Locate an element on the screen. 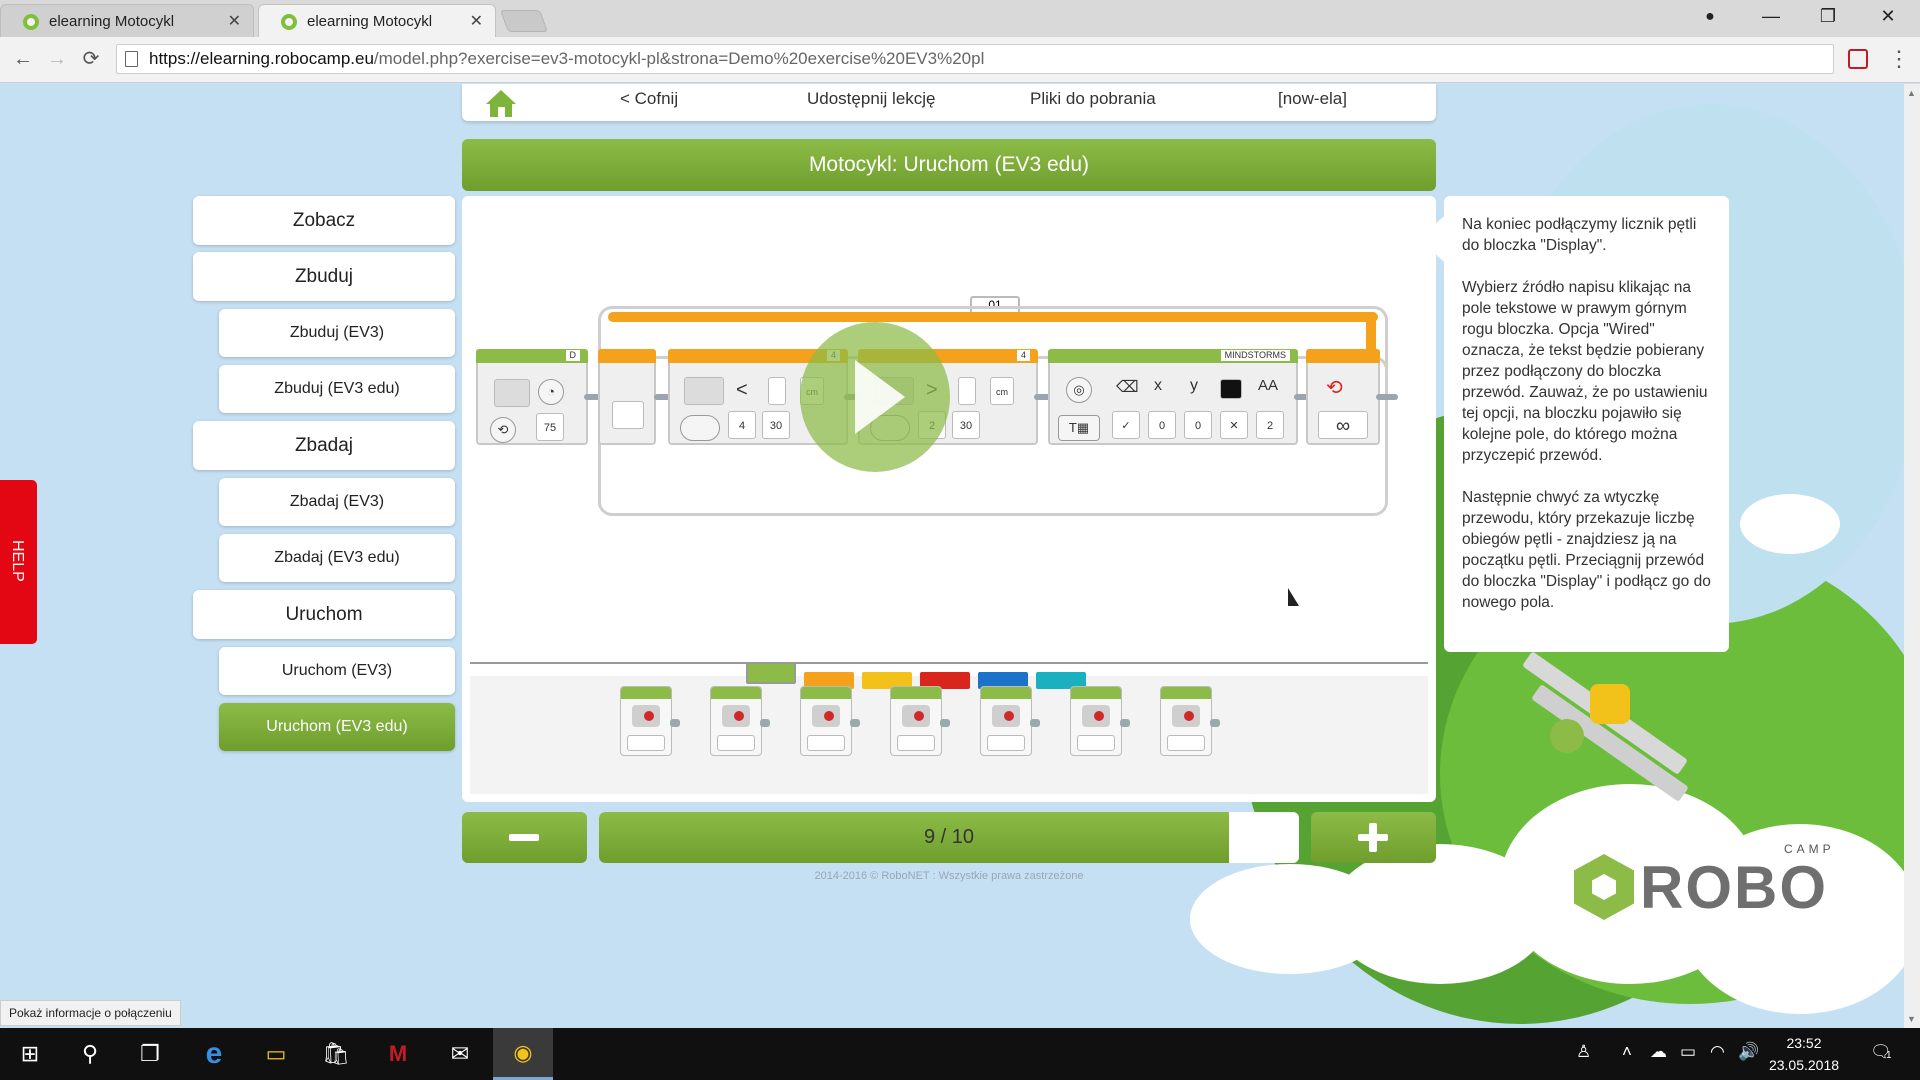 The image size is (1920, 1080). browser-tab-2: elearning Motocykl ✕ is located at coordinates (377, 20).